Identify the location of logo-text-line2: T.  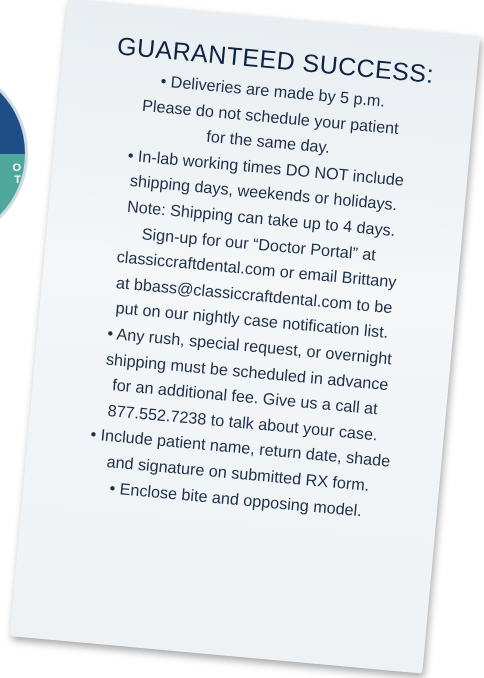
(17, 180).